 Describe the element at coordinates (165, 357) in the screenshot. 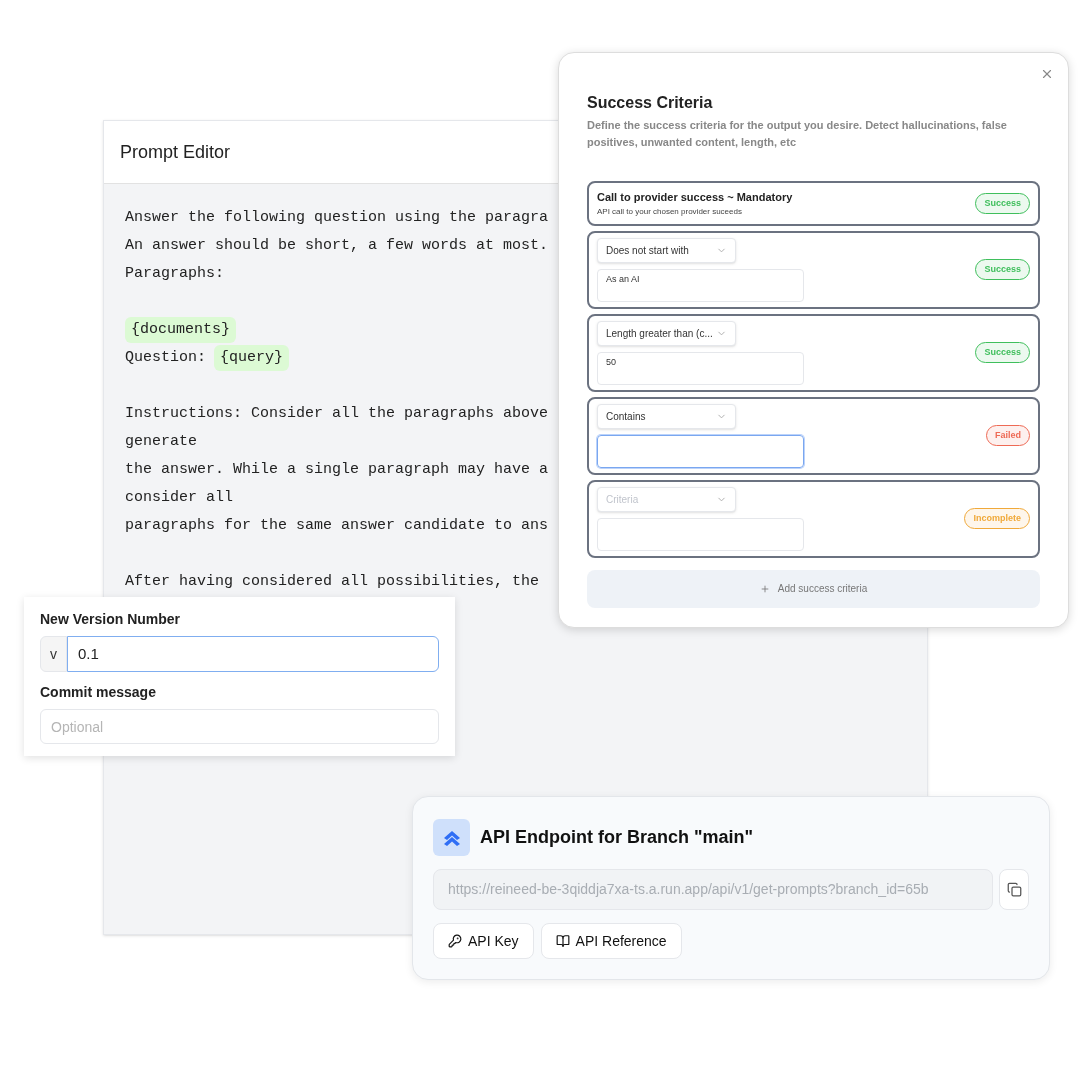

I see `prompt-line: Question:` at that location.